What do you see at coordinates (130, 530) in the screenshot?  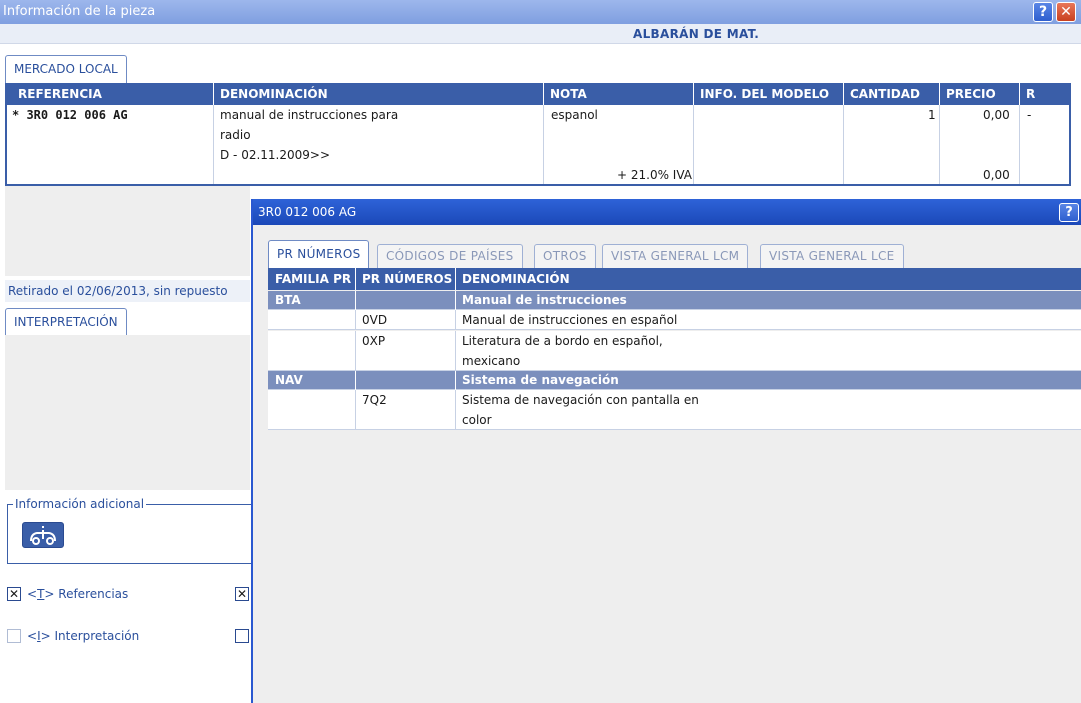 I see `info-adicional-group: Información adicional` at bounding box center [130, 530].